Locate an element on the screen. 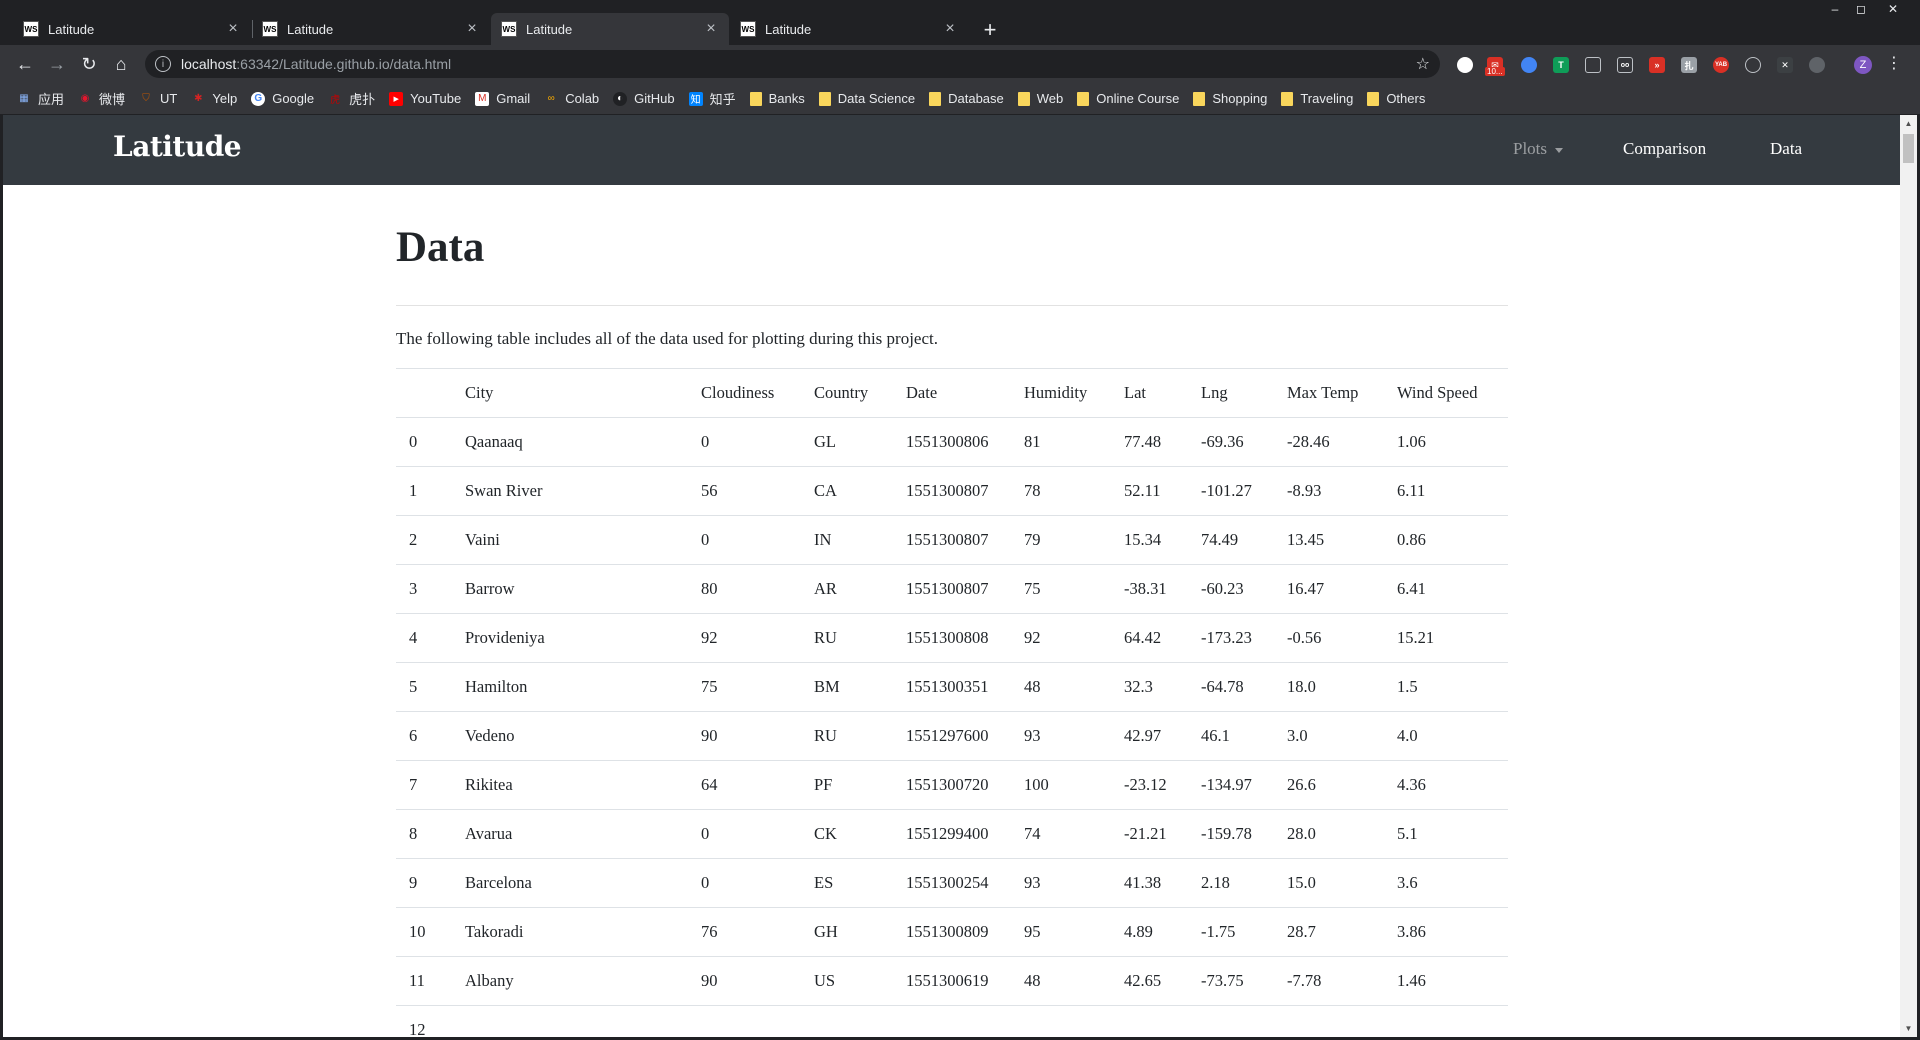 The width and height of the screenshot is (1920, 1040). table-cell: -101.27 is located at coordinates (1231, 491).